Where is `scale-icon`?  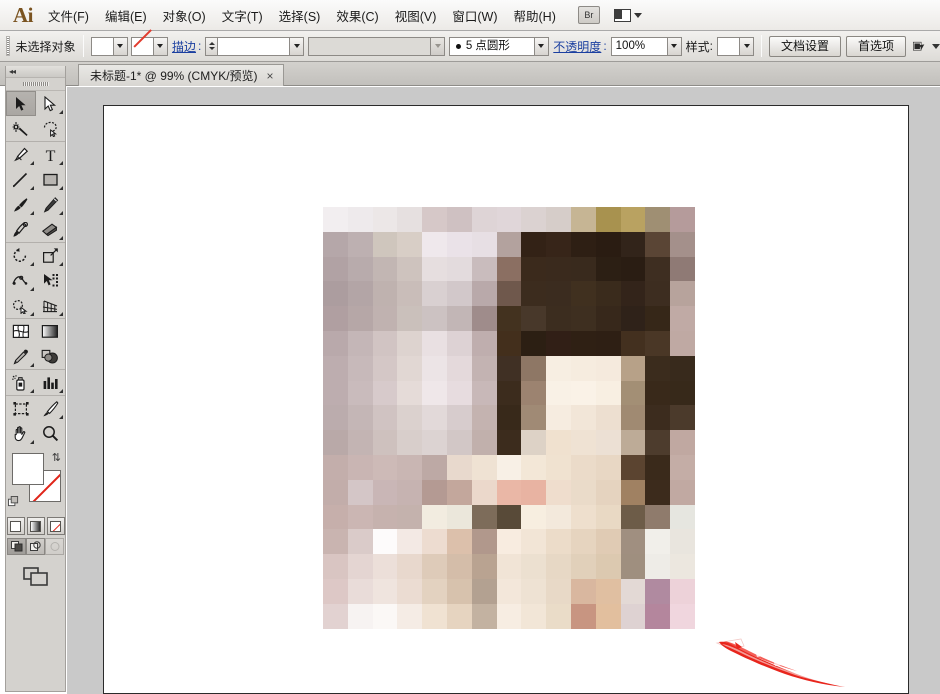 scale-icon is located at coordinates (50, 255).